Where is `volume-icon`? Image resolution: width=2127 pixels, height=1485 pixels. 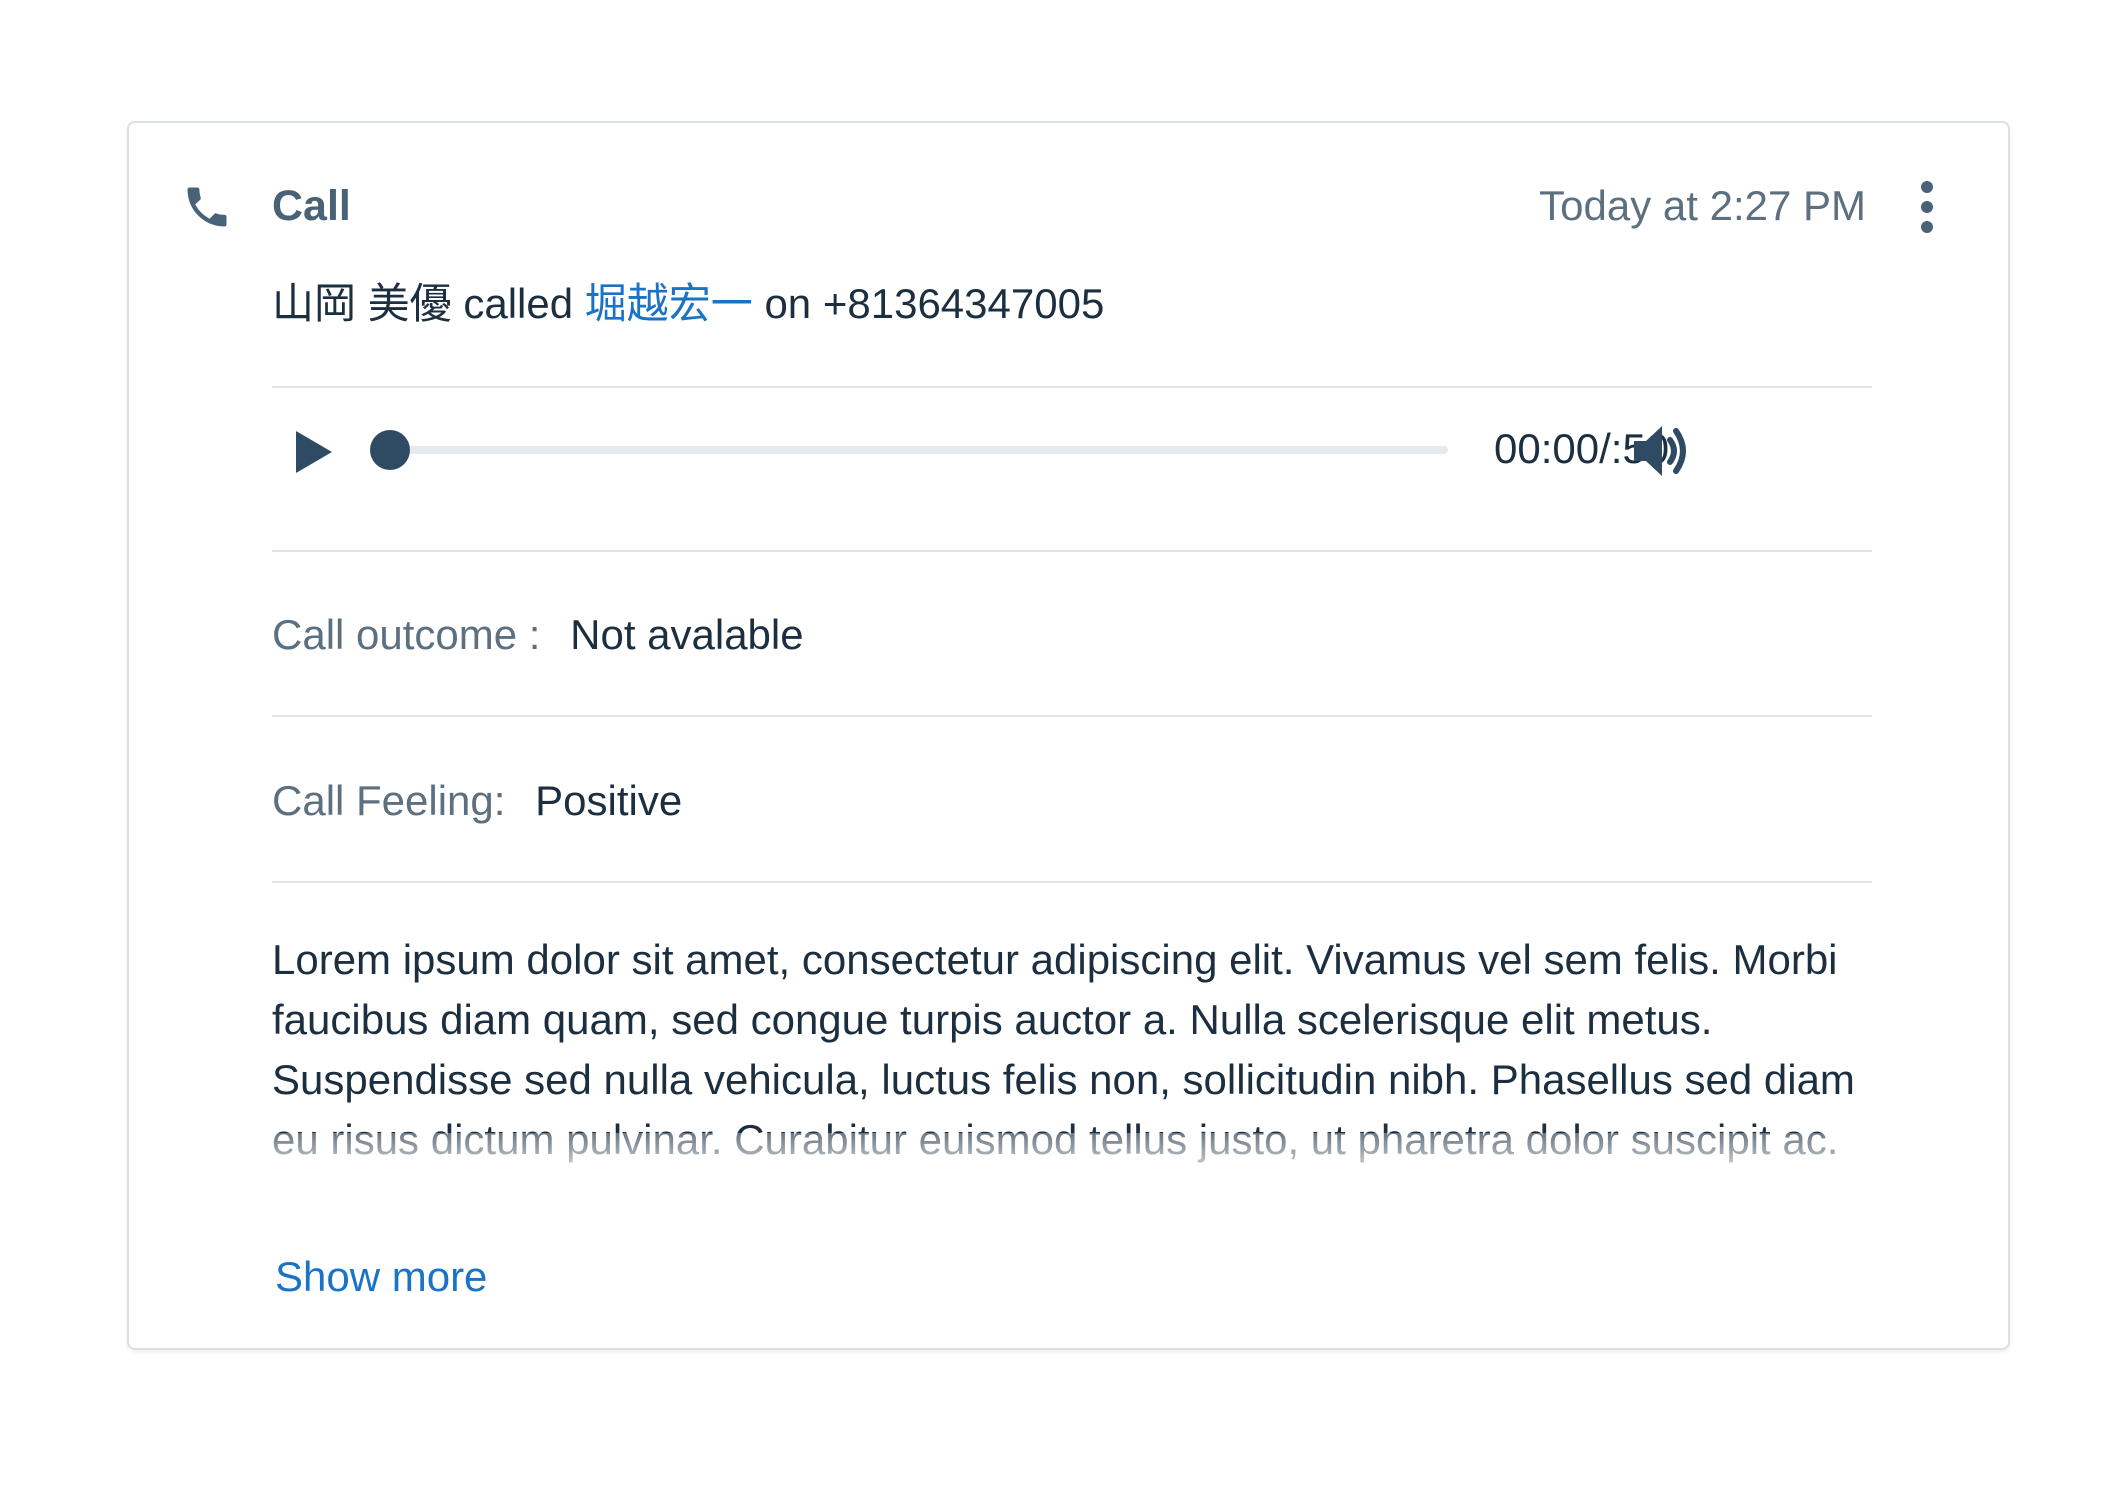 volume-icon is located at coordinates (1663, 451).